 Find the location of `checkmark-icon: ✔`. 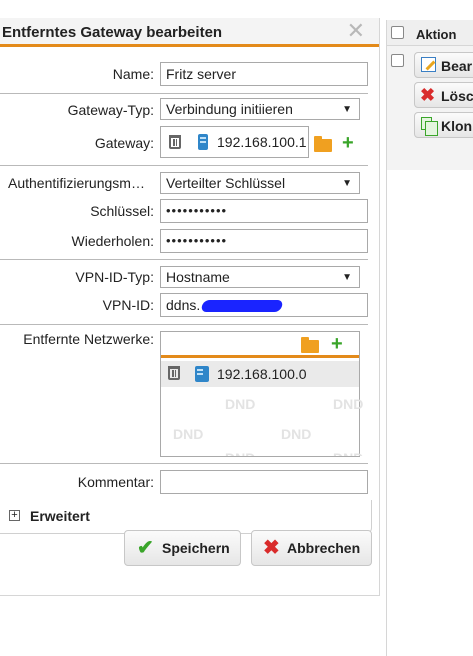

checkmark-icon: ✔ is located at coordinates (145, 548).